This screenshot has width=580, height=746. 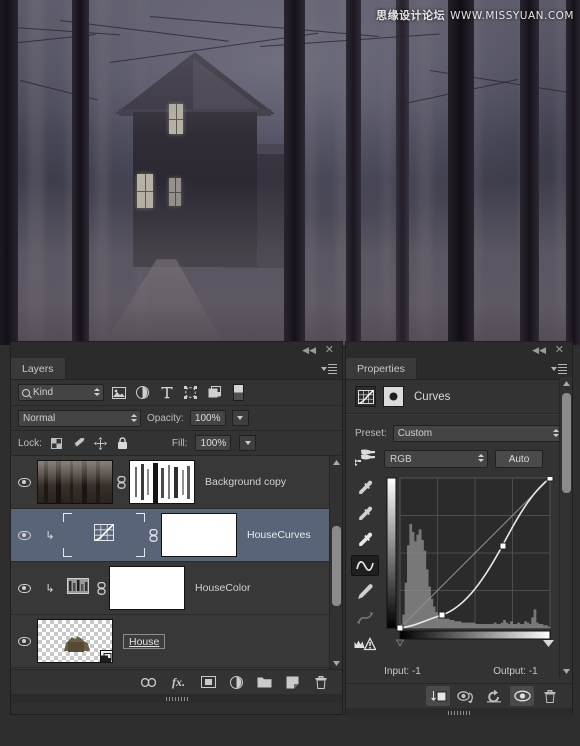 What do you see at coordinates (471, 562) in the screenshot?
I see `curves-graph` at bounding box center [471, 562].